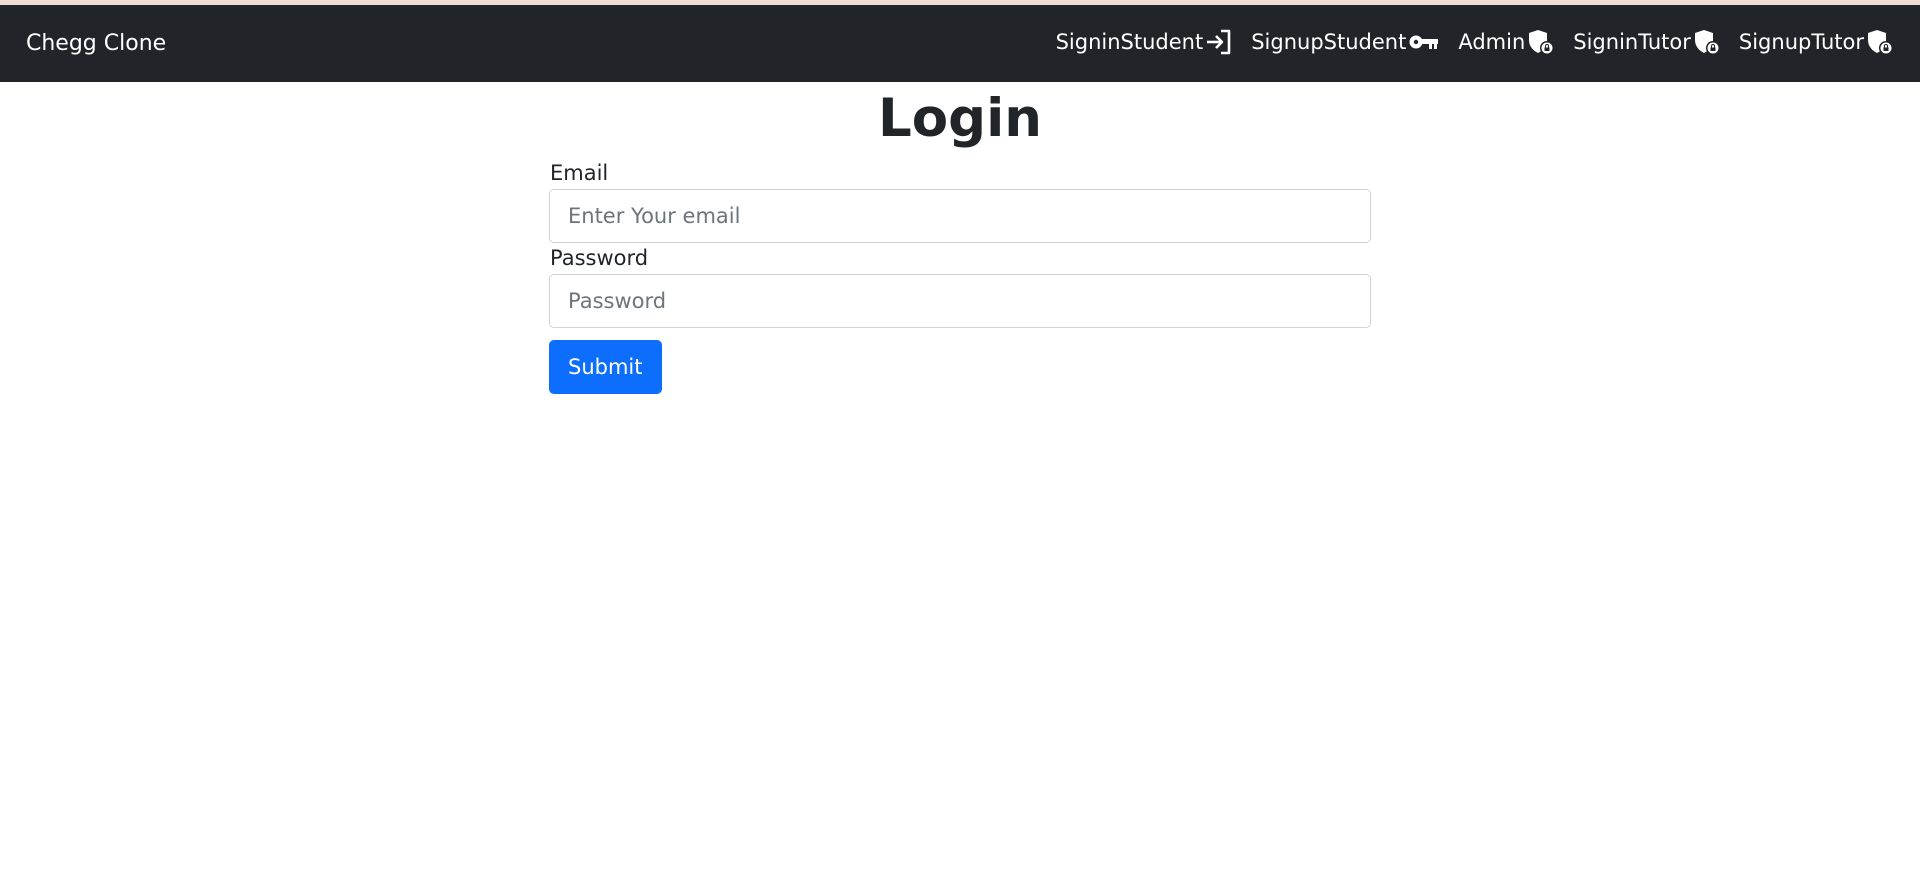  Describe the element at coordinates (96, 43) in the screenshot. I see `brand-link: Chegg Clone` at that location.